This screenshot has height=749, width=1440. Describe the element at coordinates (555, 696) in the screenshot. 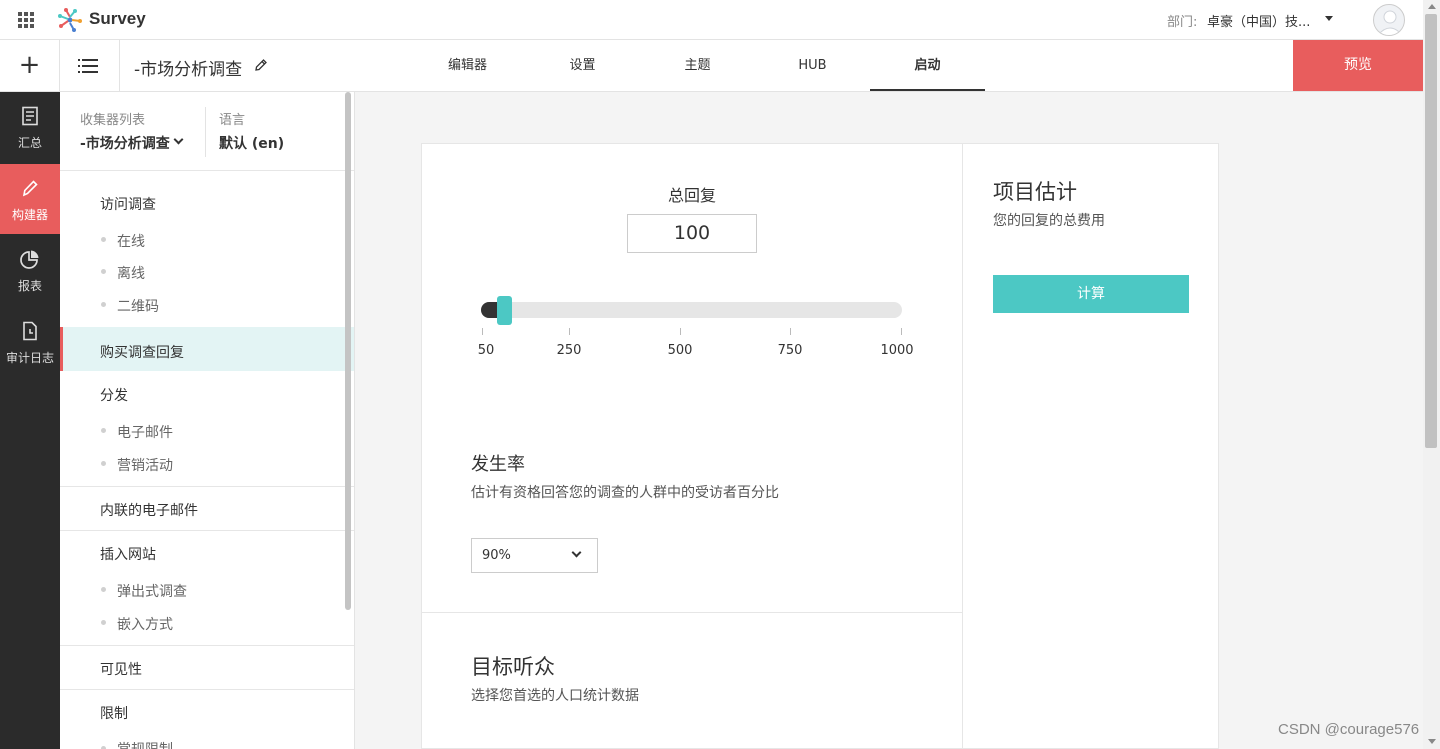

I see `target-audience-description: 选择您首选的人口统计数据` at that location.